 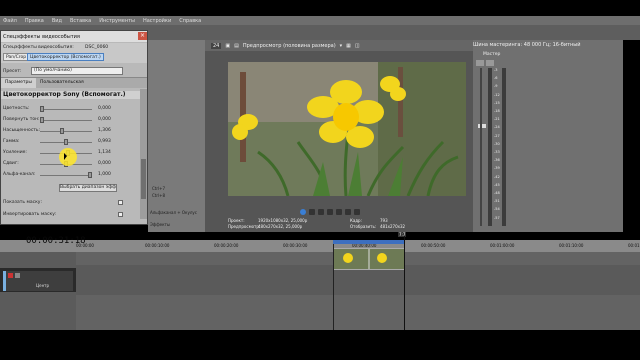 What do you see at coordinates (634, 245) in the screenshot?
I see `ruler-mark: 00:01:20:00` at bounding box center [634, 245].